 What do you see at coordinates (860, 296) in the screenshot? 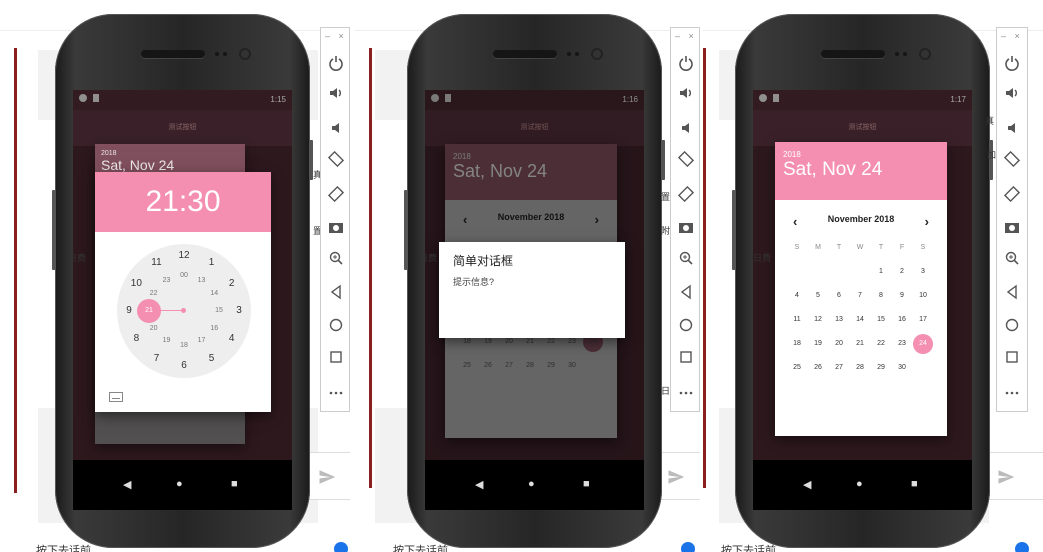
I see `calendar-day: 7` at bounding box center [860, 296].